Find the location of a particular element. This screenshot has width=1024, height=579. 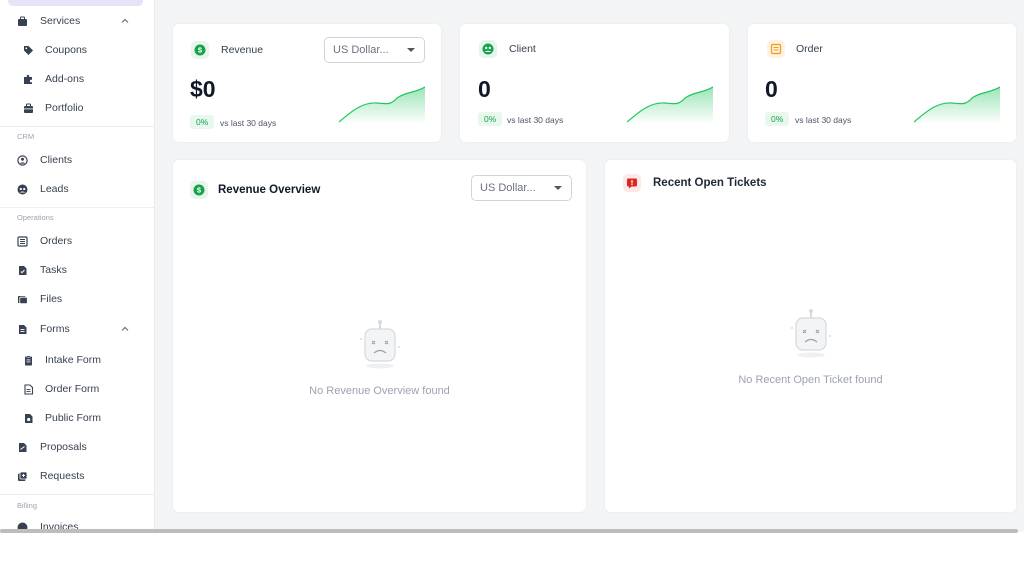

client-sparkline is located at coordinates (670, 105).